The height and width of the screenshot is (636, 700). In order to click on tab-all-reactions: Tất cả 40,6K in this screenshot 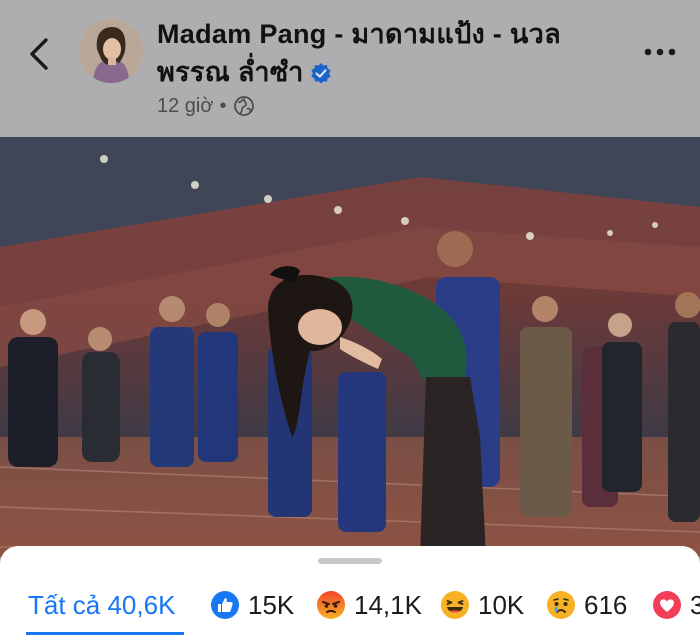, I will do `click(101, 605)`.